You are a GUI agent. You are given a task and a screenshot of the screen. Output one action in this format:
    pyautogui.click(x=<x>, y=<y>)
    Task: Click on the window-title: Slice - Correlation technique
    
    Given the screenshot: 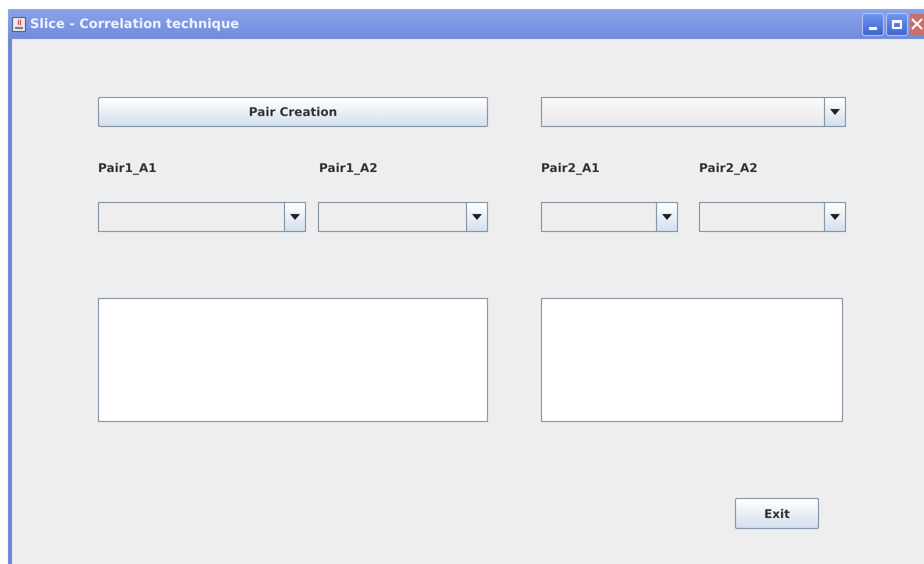 What is the action you would take?
    pyautogui.click(x=135, y=24)
    